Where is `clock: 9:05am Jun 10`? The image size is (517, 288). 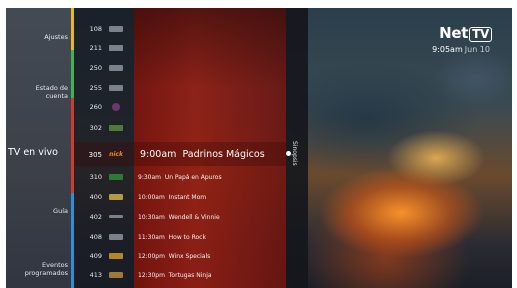
clock: 9:05am Jun 10 is located at coordinates (461, 49).